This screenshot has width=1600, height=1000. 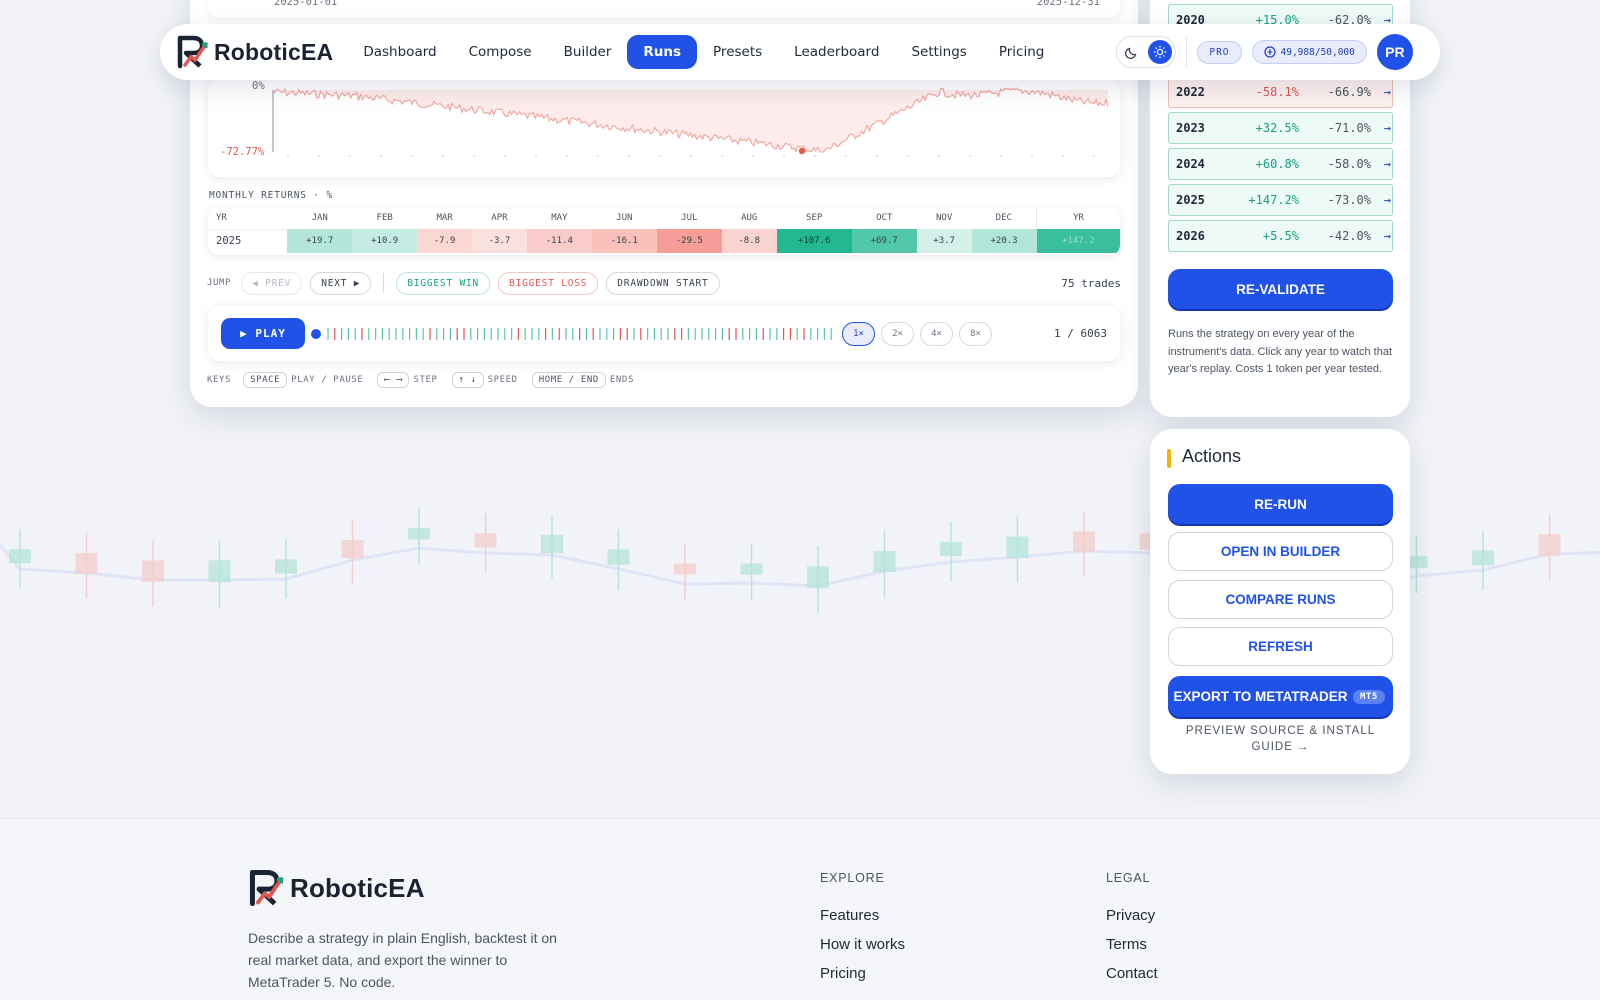 I want to click on year-label: 2022, so click(x=1190, y=92).